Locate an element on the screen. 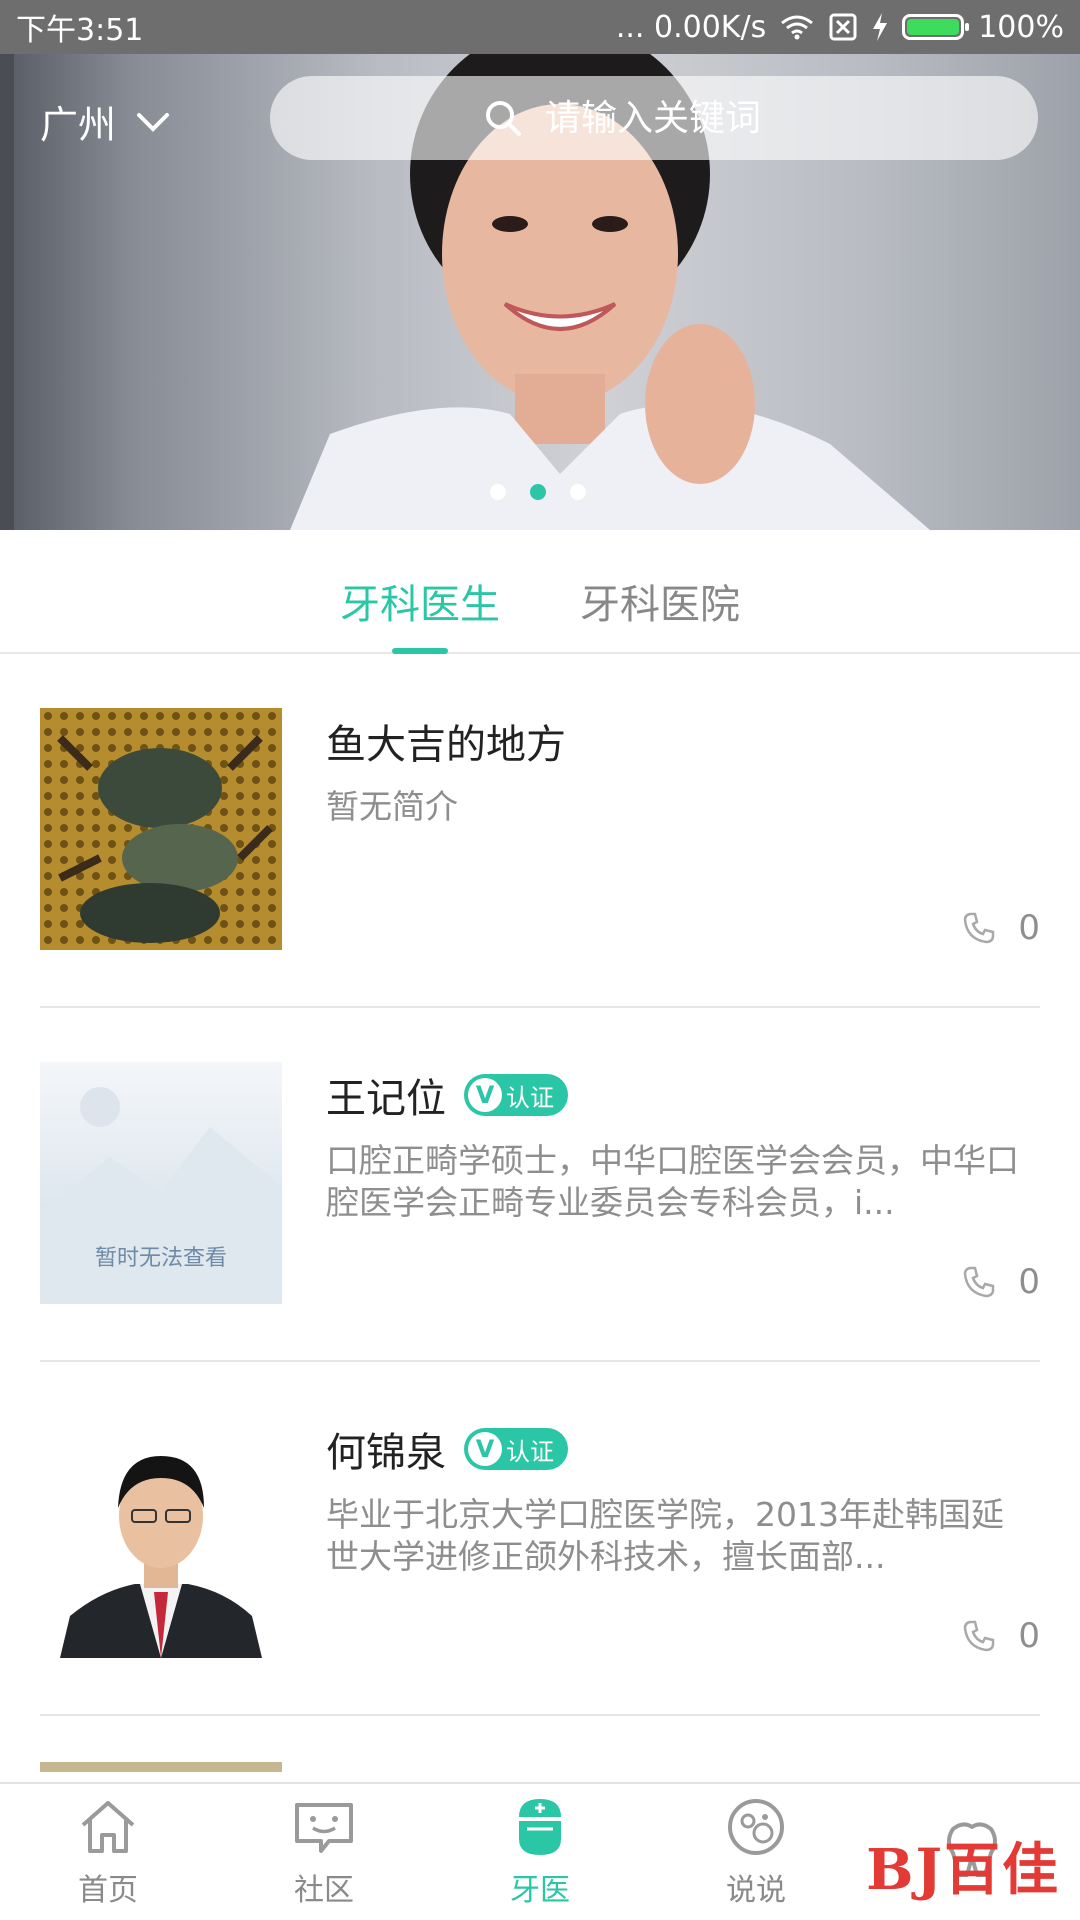  banner-edge is located at coordinates (7, 292).